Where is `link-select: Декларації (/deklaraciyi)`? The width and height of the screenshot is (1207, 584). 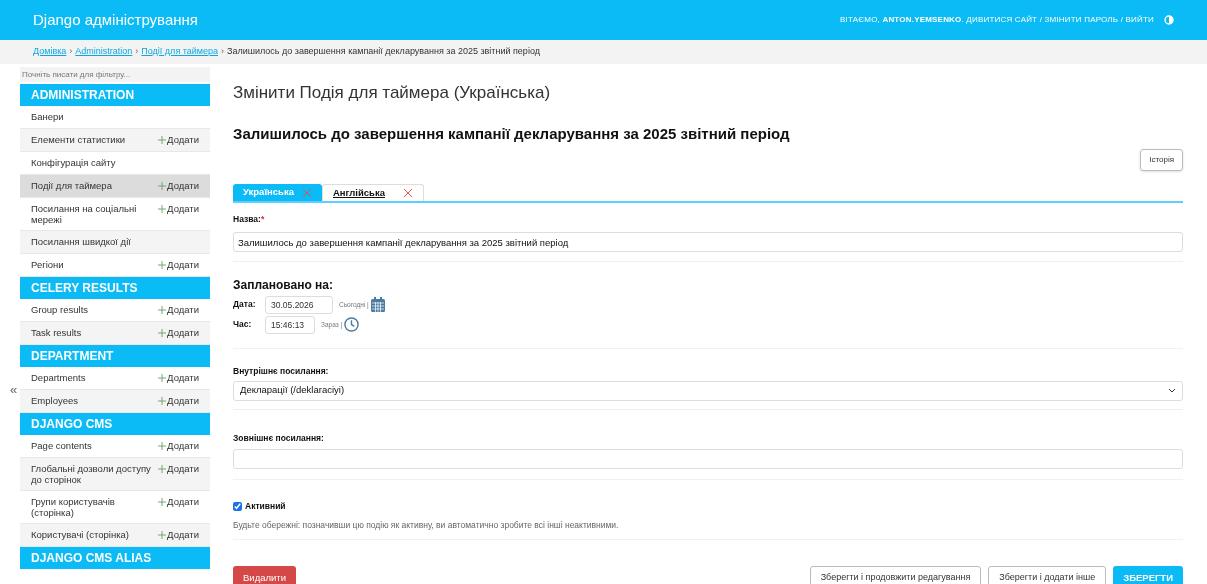
link-select: Декларації (/deklaraciyi) is located at coordinates (708, 390).